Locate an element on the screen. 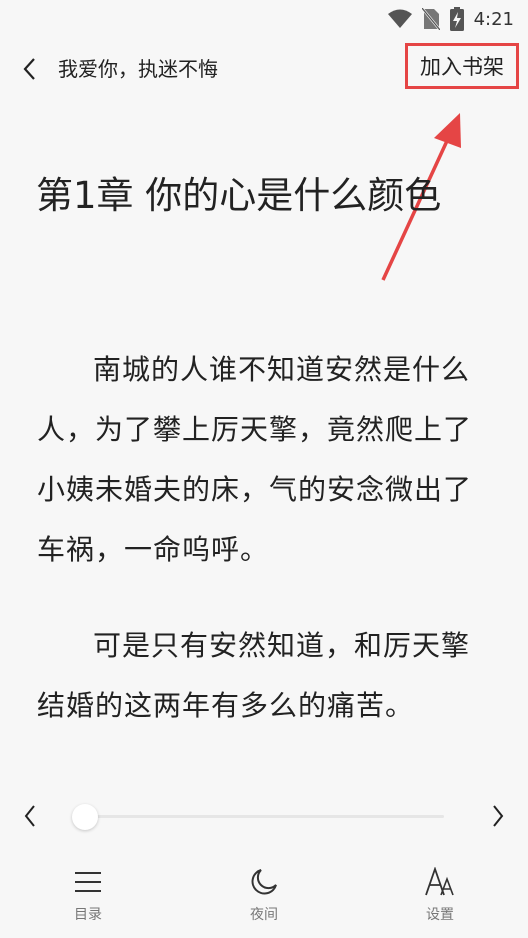 This screenshot has width=528, height=938. bottom-nav: 目录 夜间 设置 is located at coordinates (264, 898).